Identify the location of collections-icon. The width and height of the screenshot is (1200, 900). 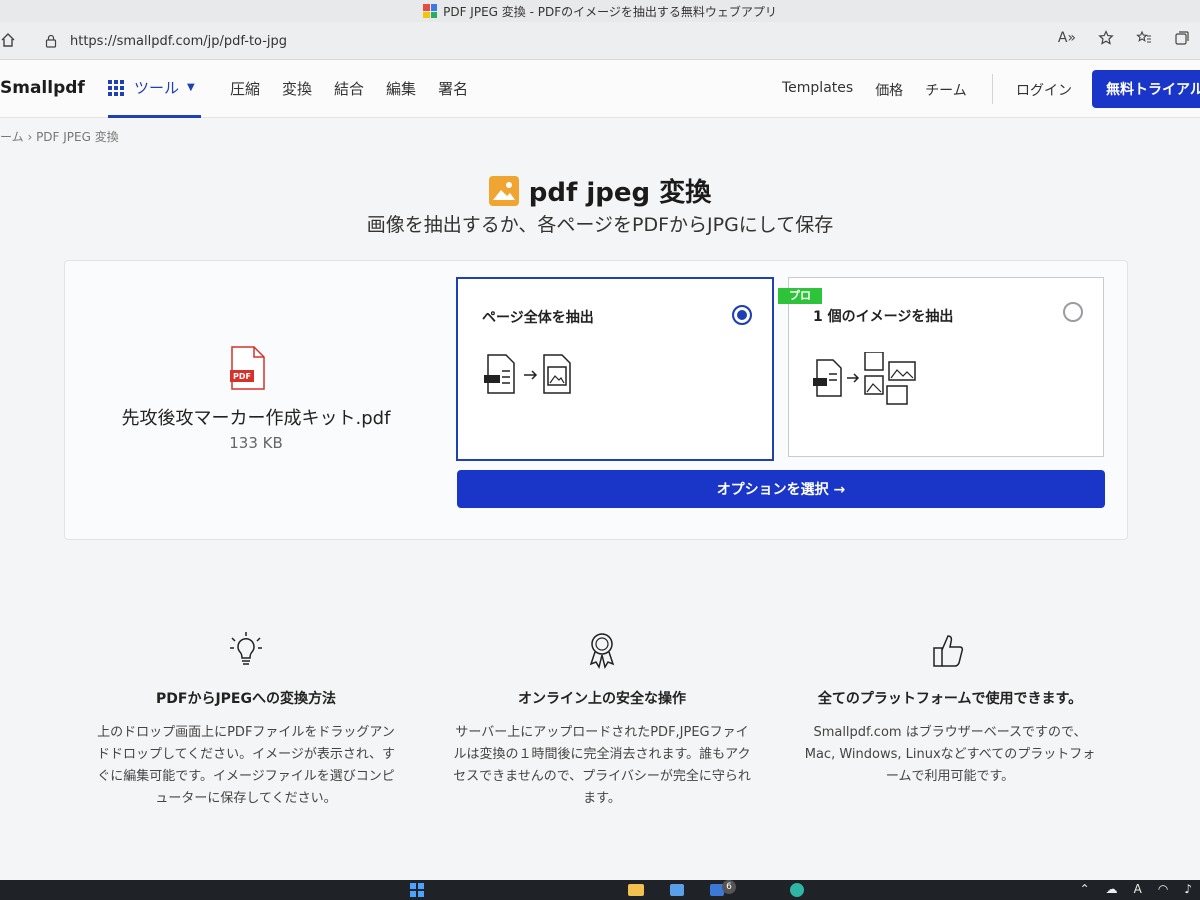
(1182, 38).